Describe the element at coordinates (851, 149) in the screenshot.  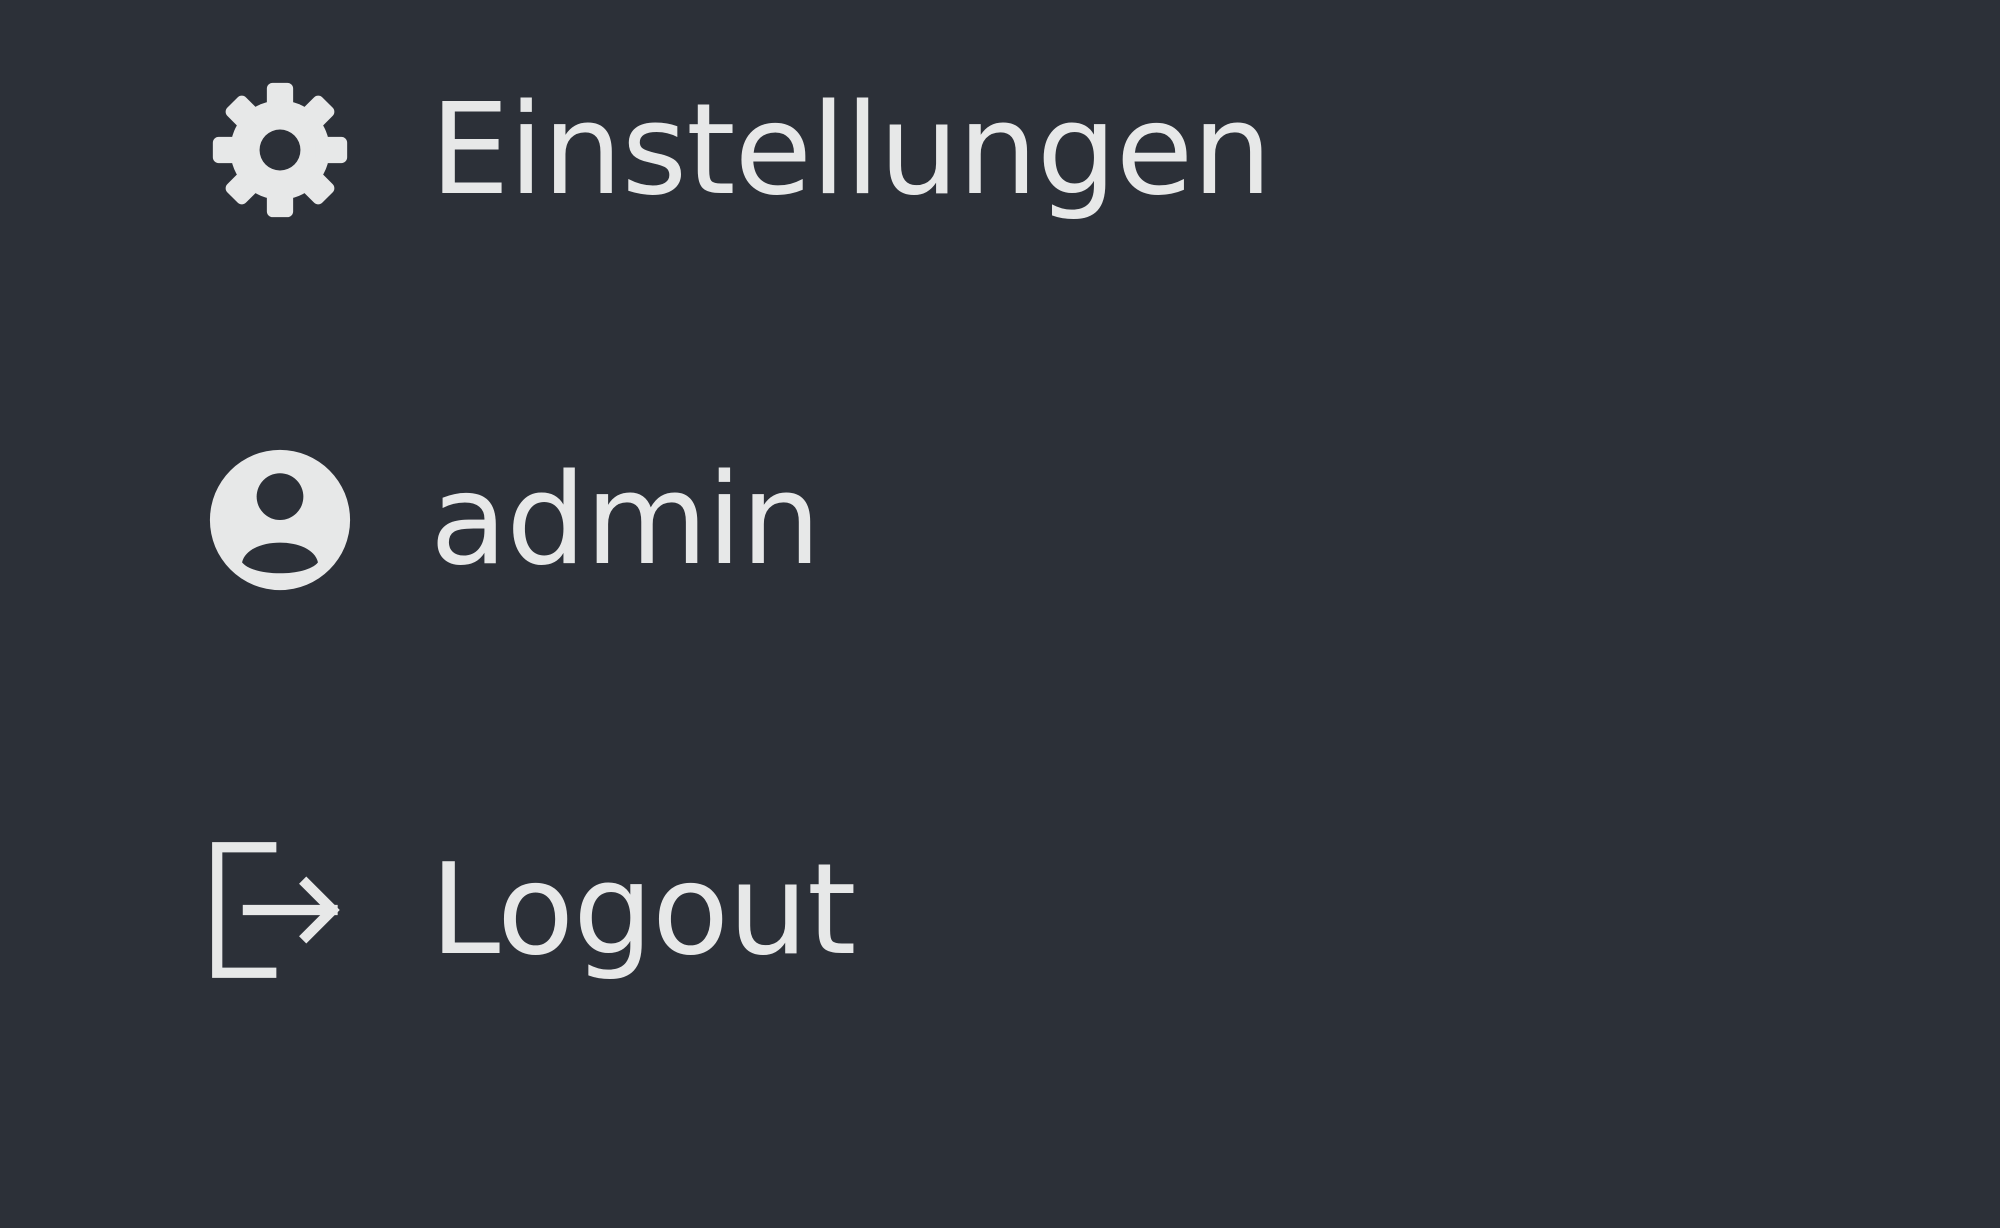
I see `menu-item-label: Einstellungen` at that location.